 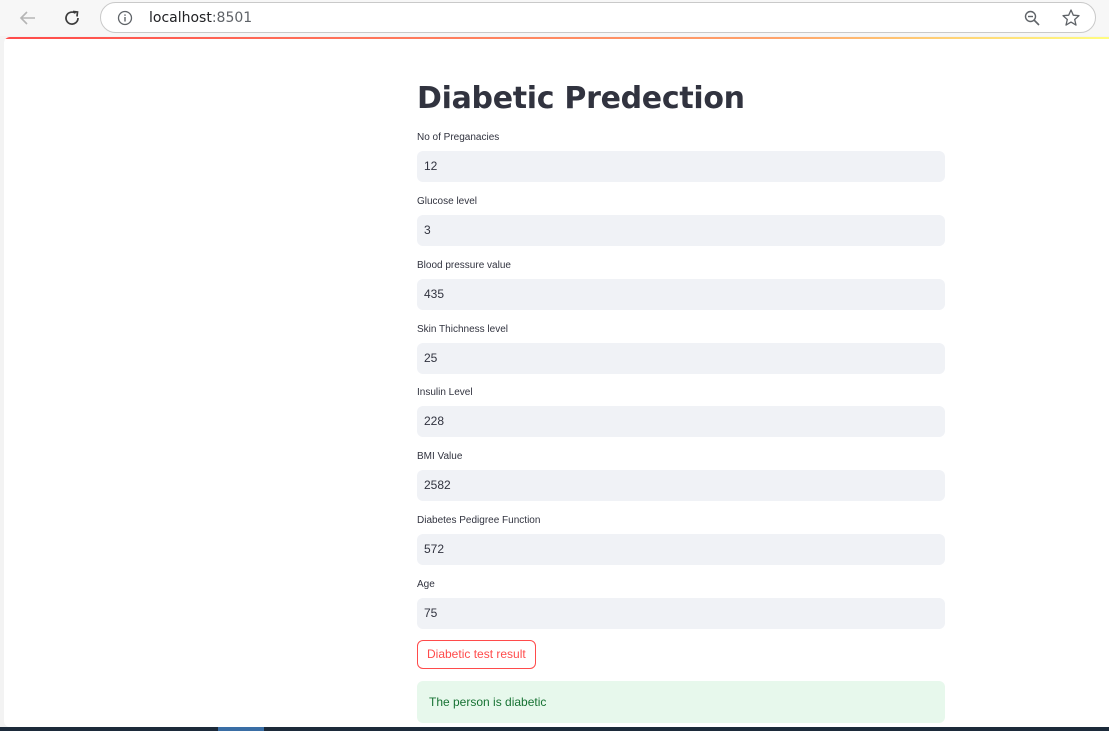 I want to click on insulin-field: Insulin Level, so click(x=681, y=411).